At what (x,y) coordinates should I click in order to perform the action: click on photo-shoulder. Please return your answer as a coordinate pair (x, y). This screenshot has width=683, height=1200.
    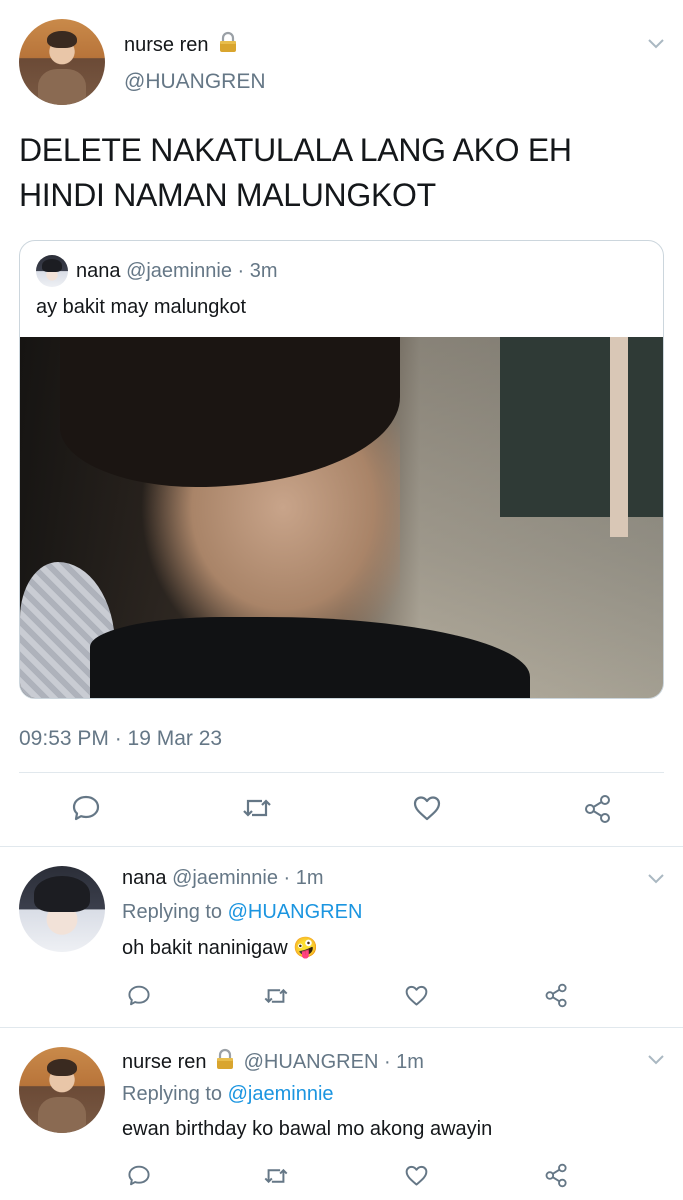
    Looking at the image, I should click on (310, 657).